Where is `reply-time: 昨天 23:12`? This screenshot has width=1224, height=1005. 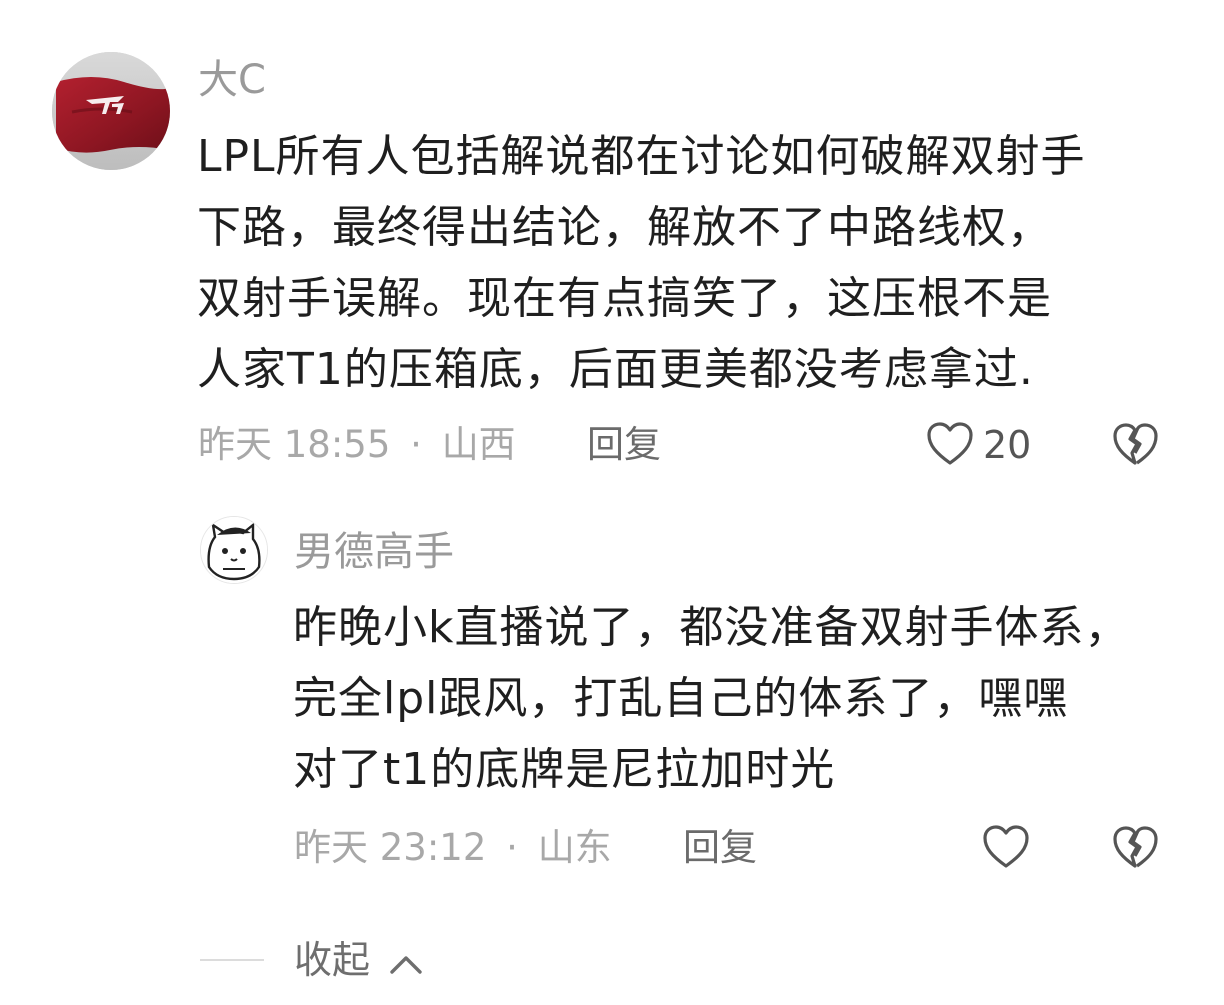 reply-time: 昨天 23:12 is located at coordinates (390, 847).